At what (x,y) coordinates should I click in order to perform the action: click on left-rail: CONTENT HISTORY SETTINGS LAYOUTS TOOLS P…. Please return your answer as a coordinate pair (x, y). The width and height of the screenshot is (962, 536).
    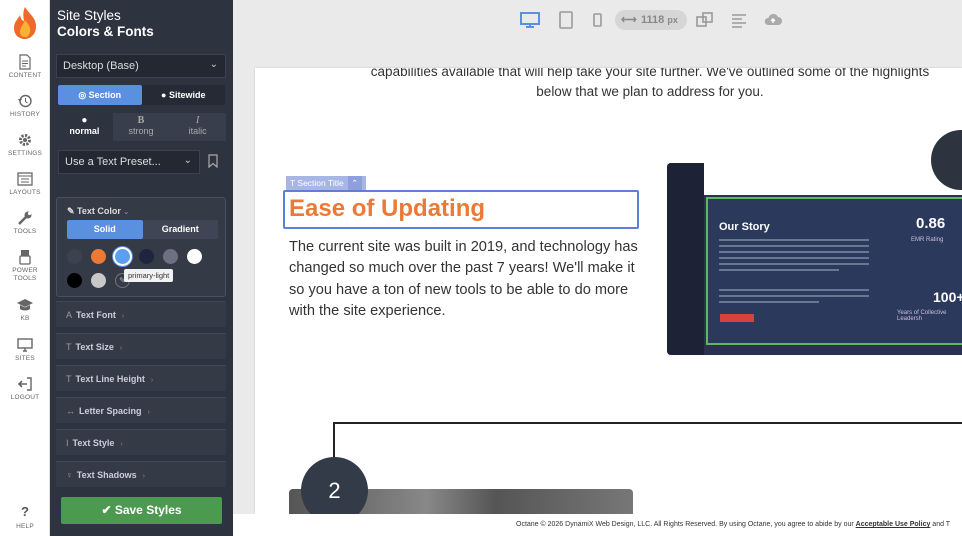
    Looking at the image, I should click on (25, 268).